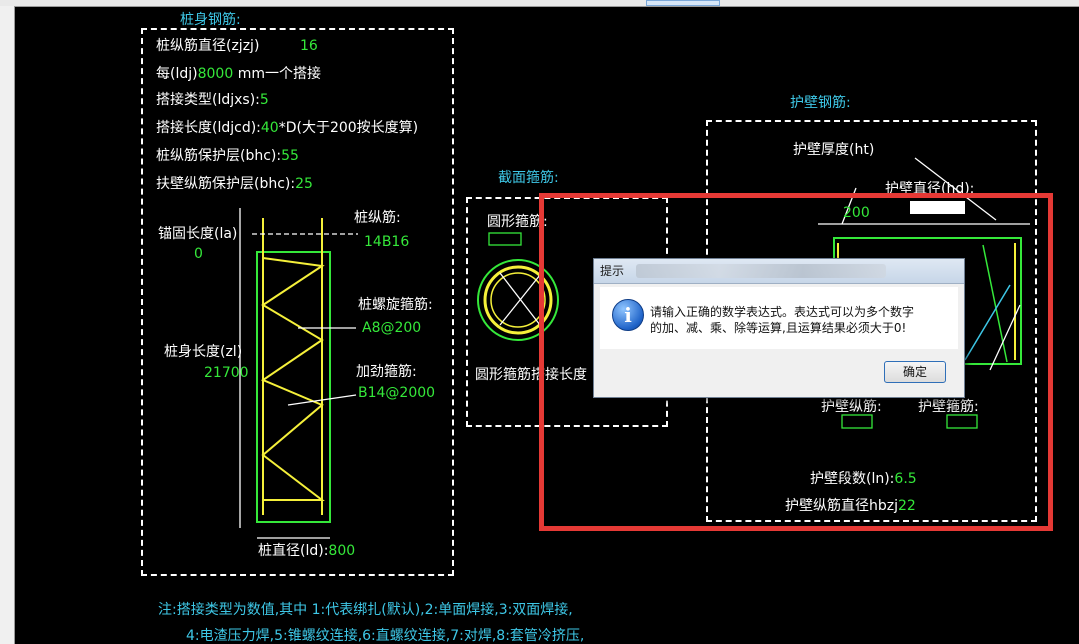 Image resolution: width=1079 pixels, height=644 pixels. What do you see at coordinates (226, 373) in the screenshot?
I see `pile-length-value: 21700` at bounding box center [226, 373].